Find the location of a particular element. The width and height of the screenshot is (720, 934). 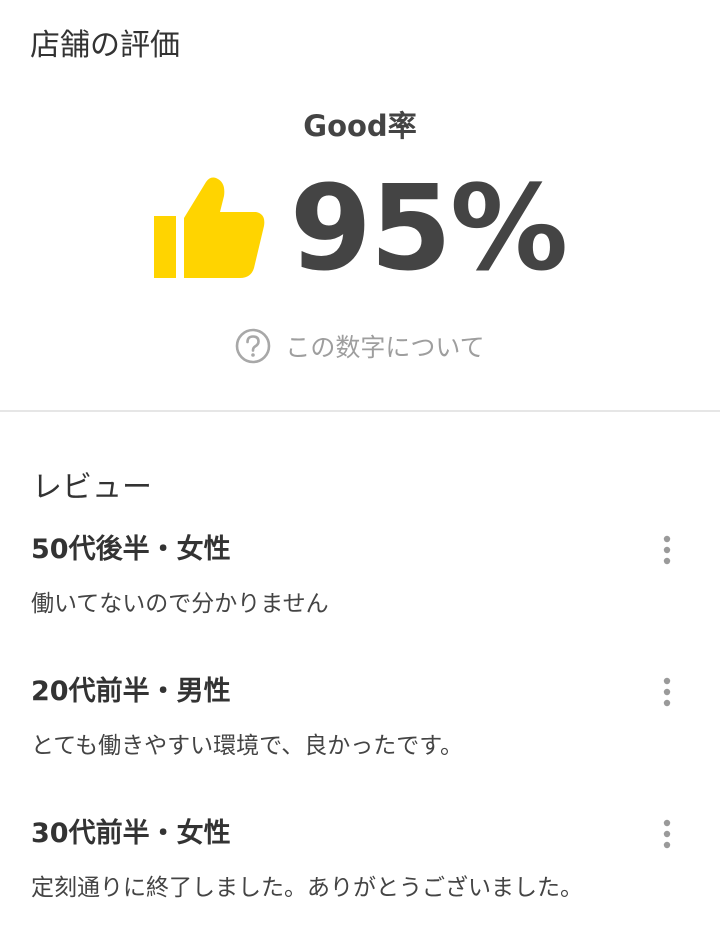

section-divider is located at coordinates (360, 411).